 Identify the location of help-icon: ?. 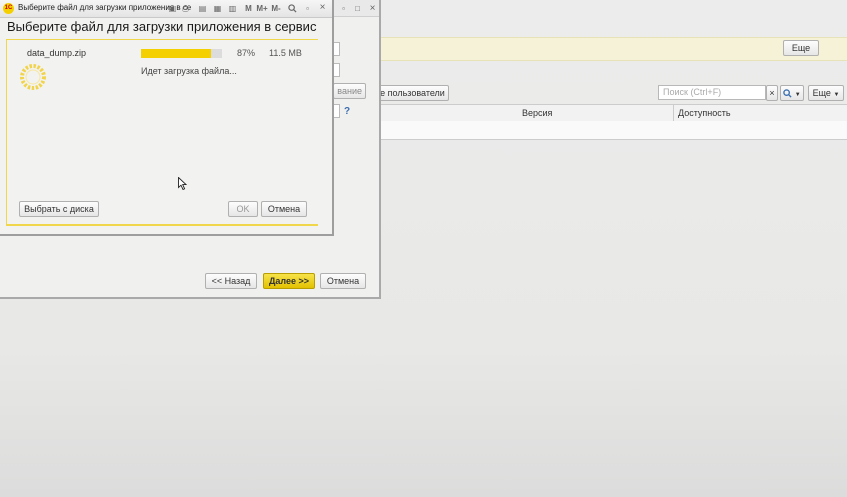
(347, 111).